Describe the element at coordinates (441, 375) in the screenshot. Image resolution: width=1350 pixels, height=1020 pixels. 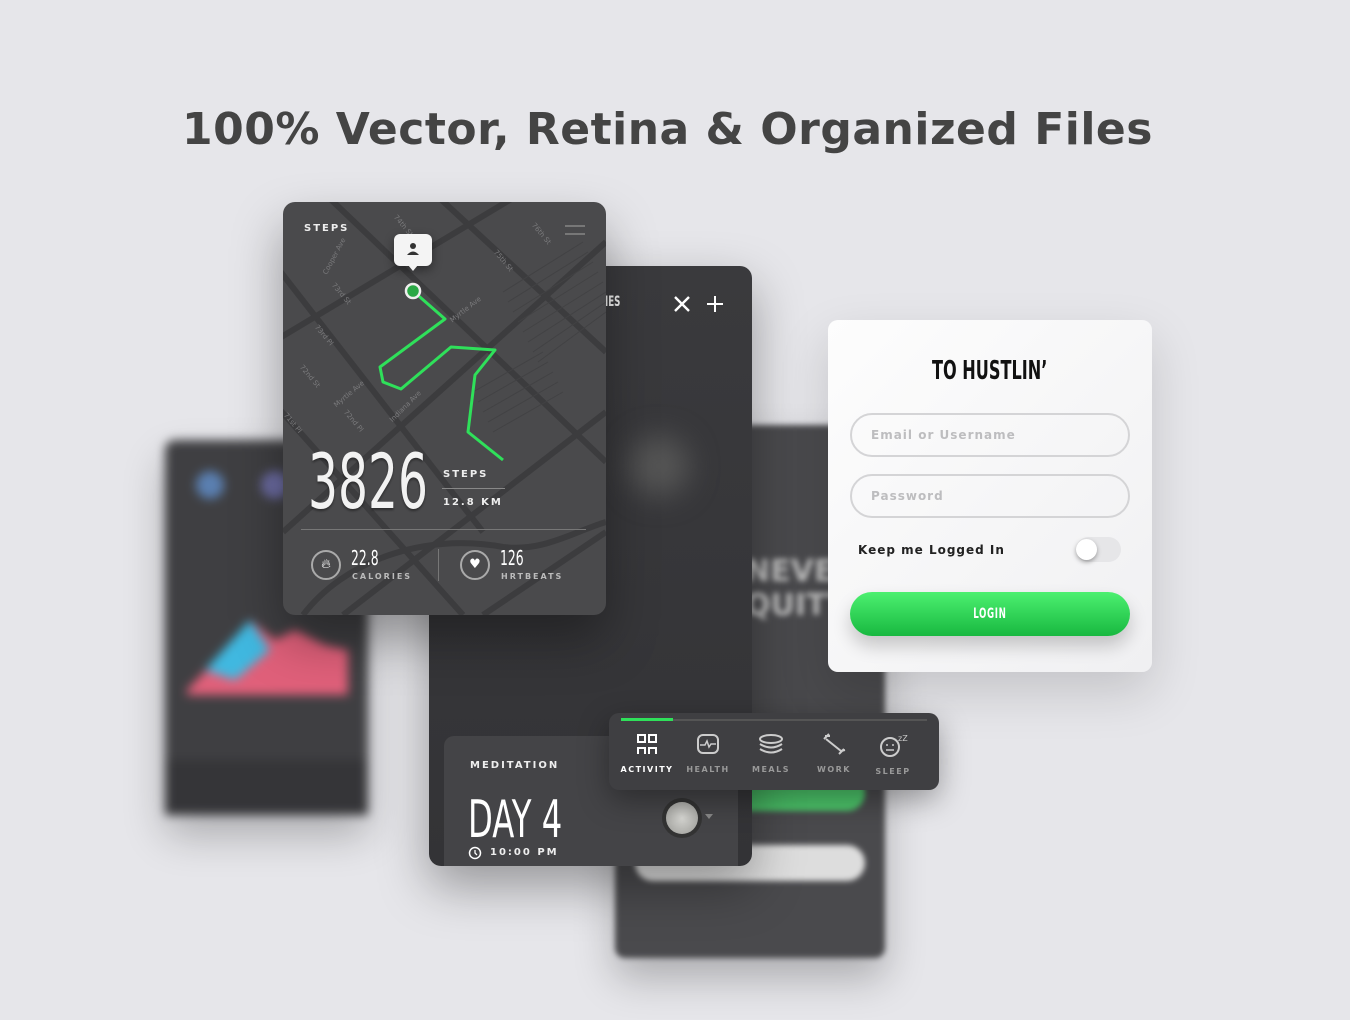
I see `route-line` at that location.